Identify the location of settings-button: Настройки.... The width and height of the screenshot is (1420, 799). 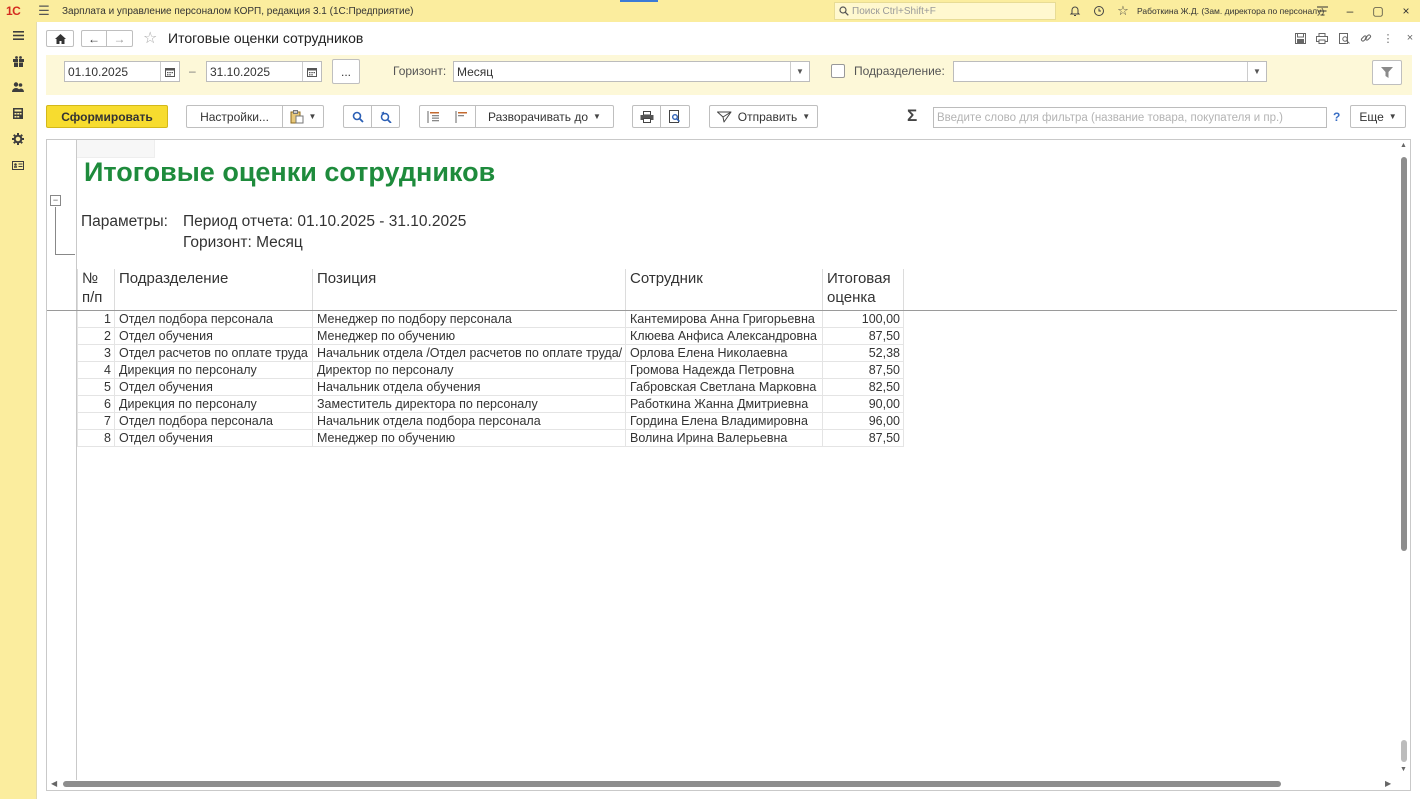
(234, 116).